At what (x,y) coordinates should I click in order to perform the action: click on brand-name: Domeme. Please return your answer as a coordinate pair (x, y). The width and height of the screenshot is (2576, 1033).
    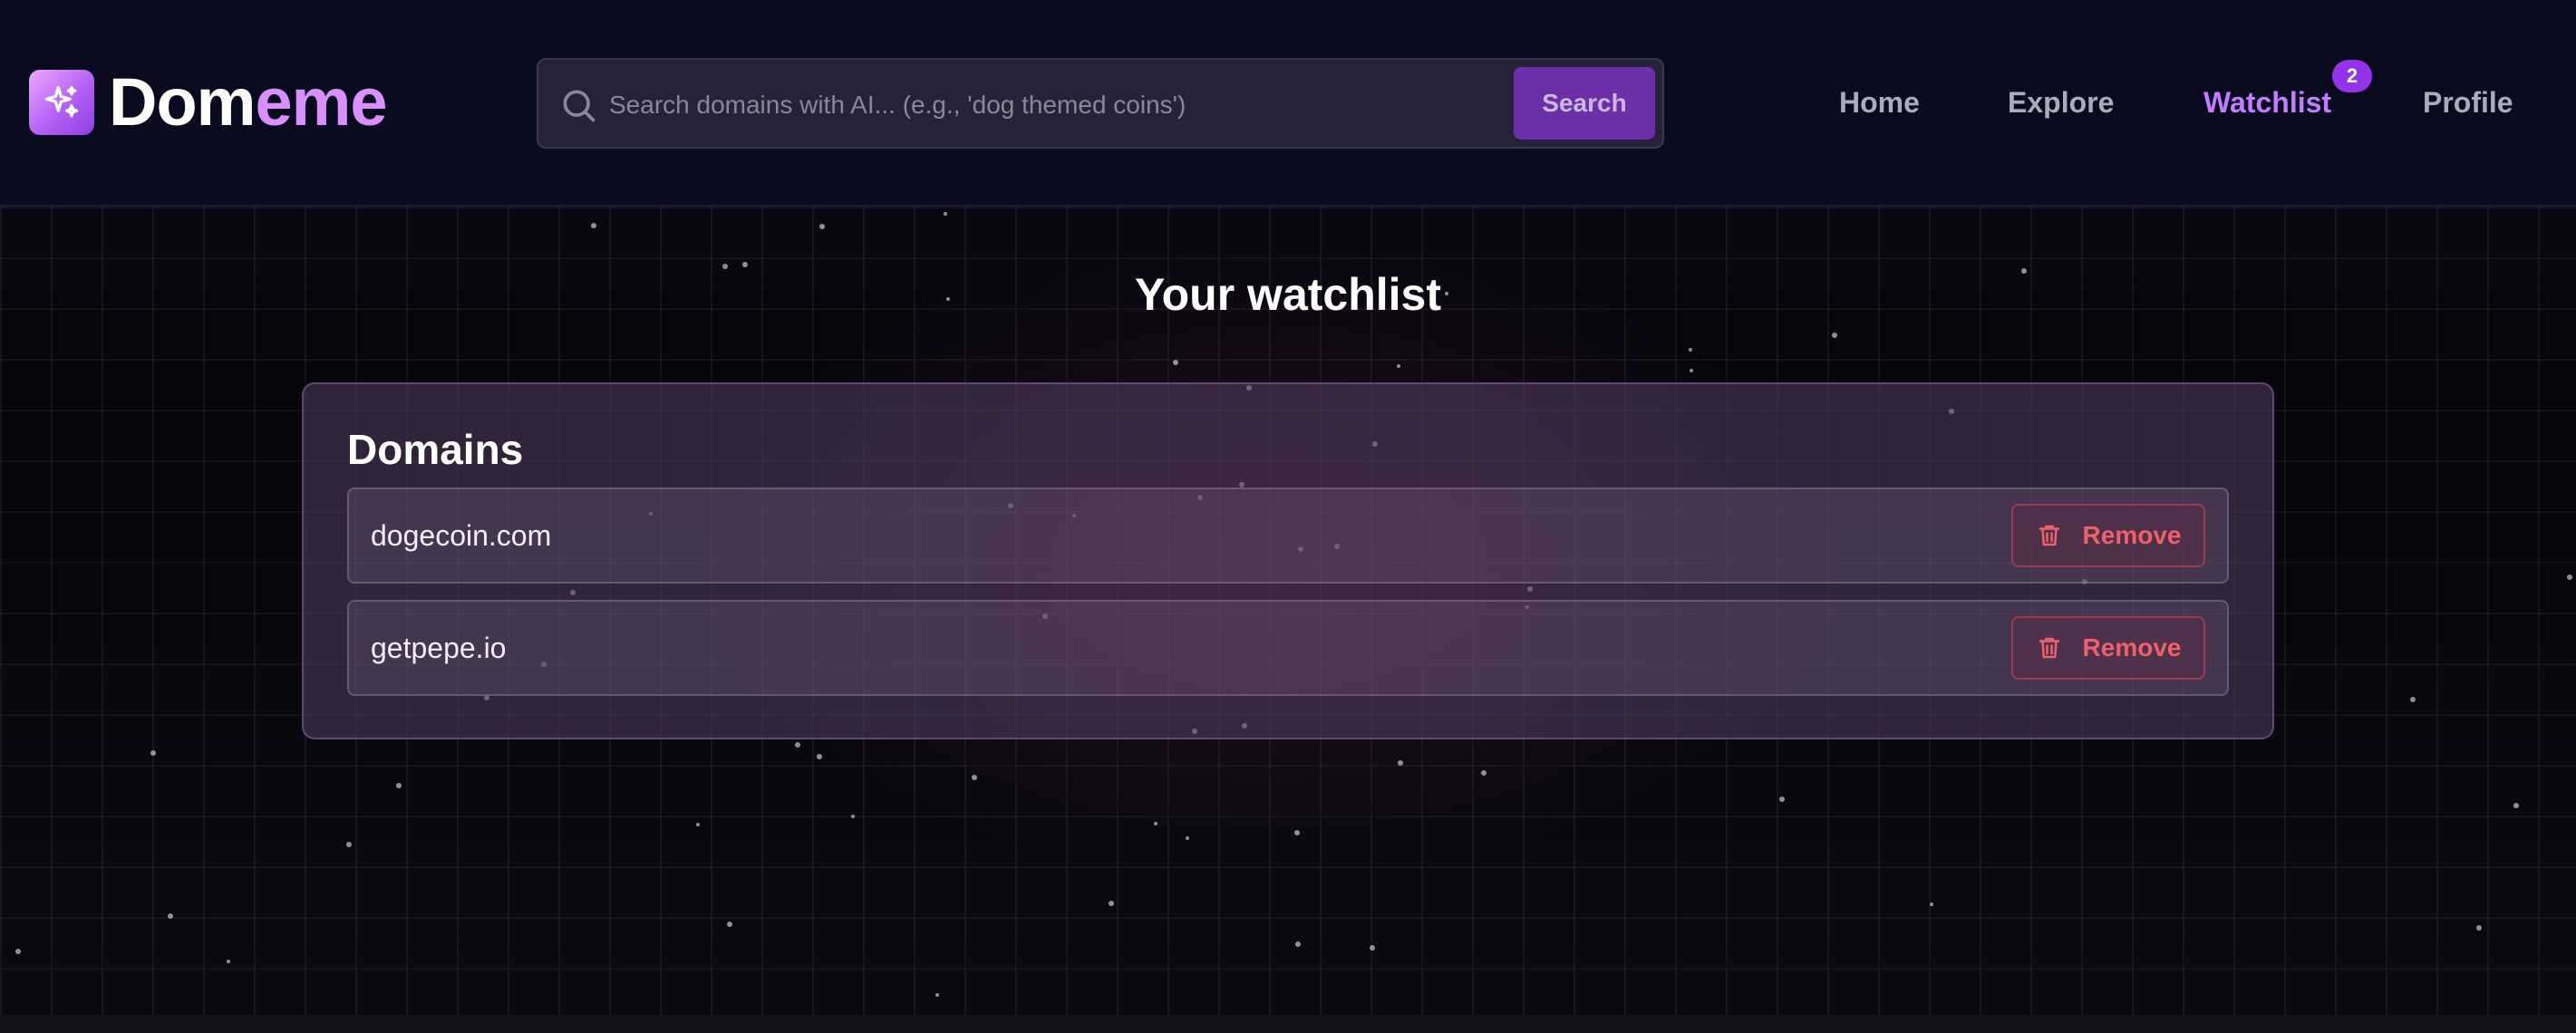
    Looking at the image, I should click on (248, 102).